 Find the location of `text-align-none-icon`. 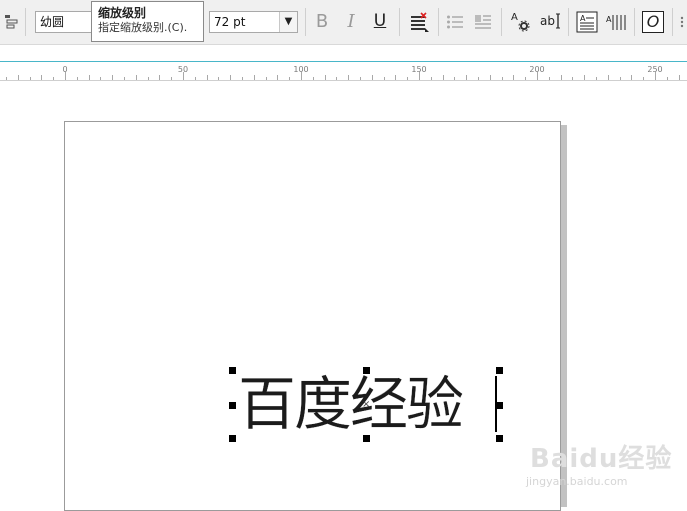

text-align-none-icon is located at coordinates (420, 25).